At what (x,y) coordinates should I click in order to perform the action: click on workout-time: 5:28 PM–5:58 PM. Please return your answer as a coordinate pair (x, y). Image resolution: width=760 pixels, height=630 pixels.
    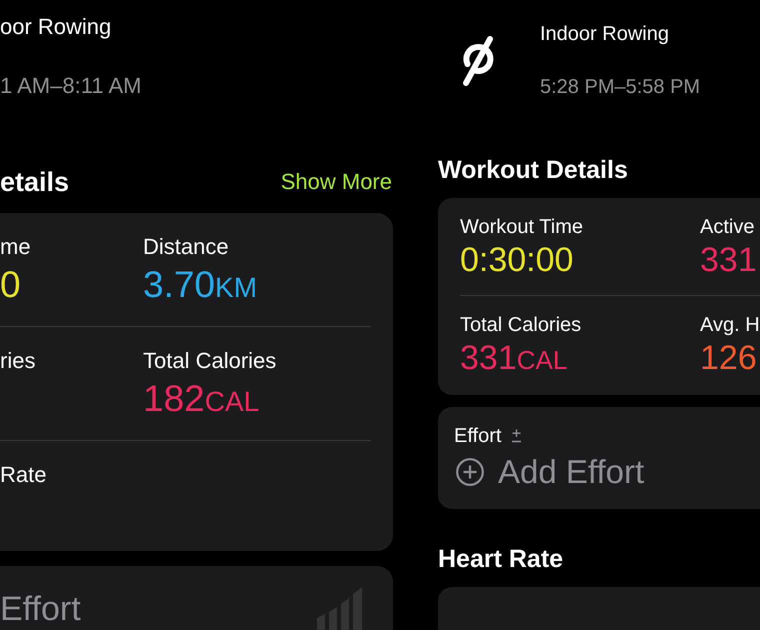
    Looking at the image, I should click on (620, 87).